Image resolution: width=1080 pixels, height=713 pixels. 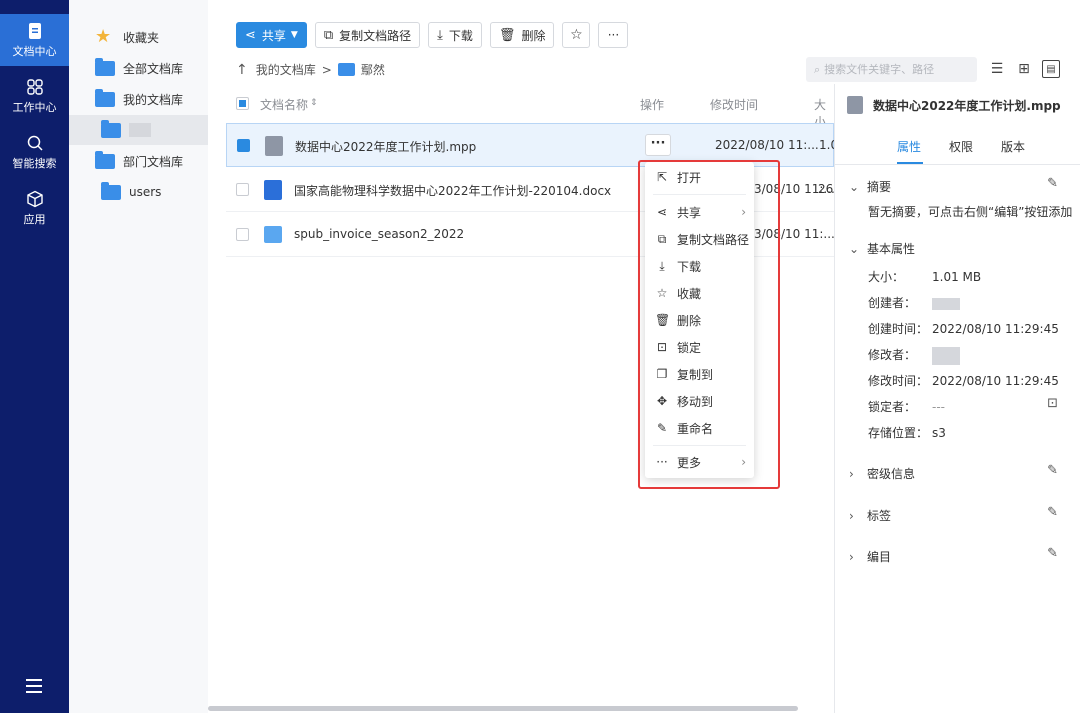 I want to click on tab-versions: 版本, so click(x=1013, y=150).